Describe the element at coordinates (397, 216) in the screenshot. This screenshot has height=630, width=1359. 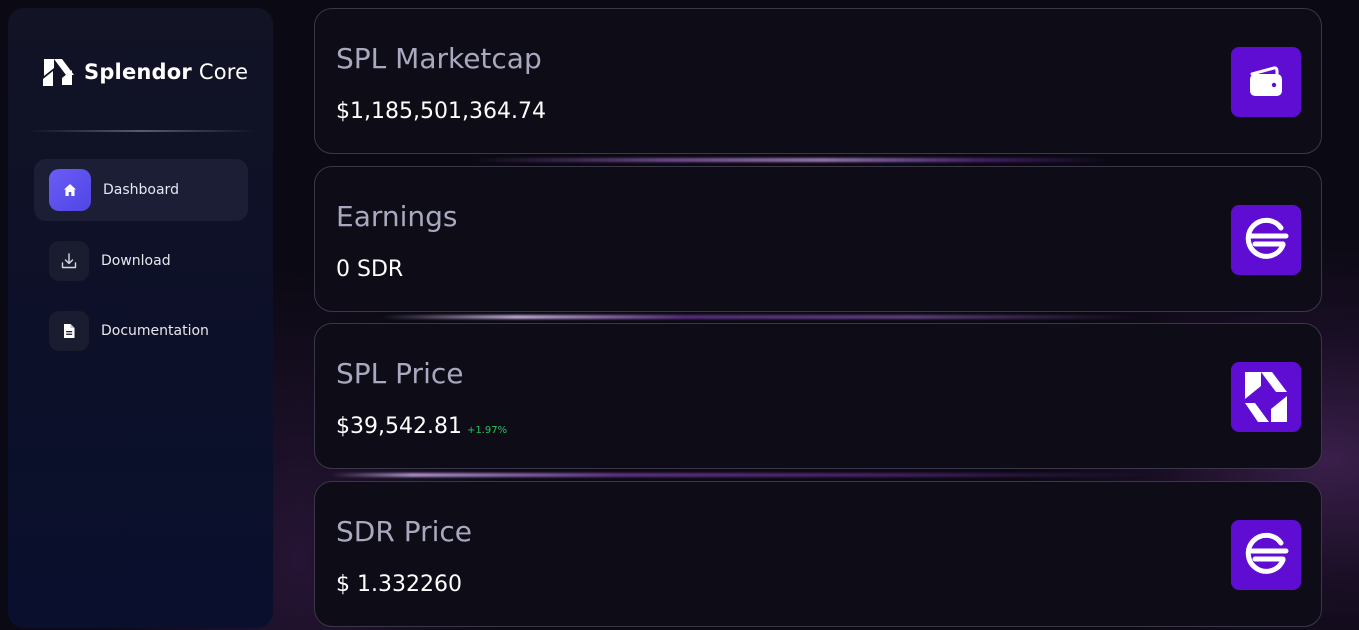
I see `card-title: Earnings` at that location.